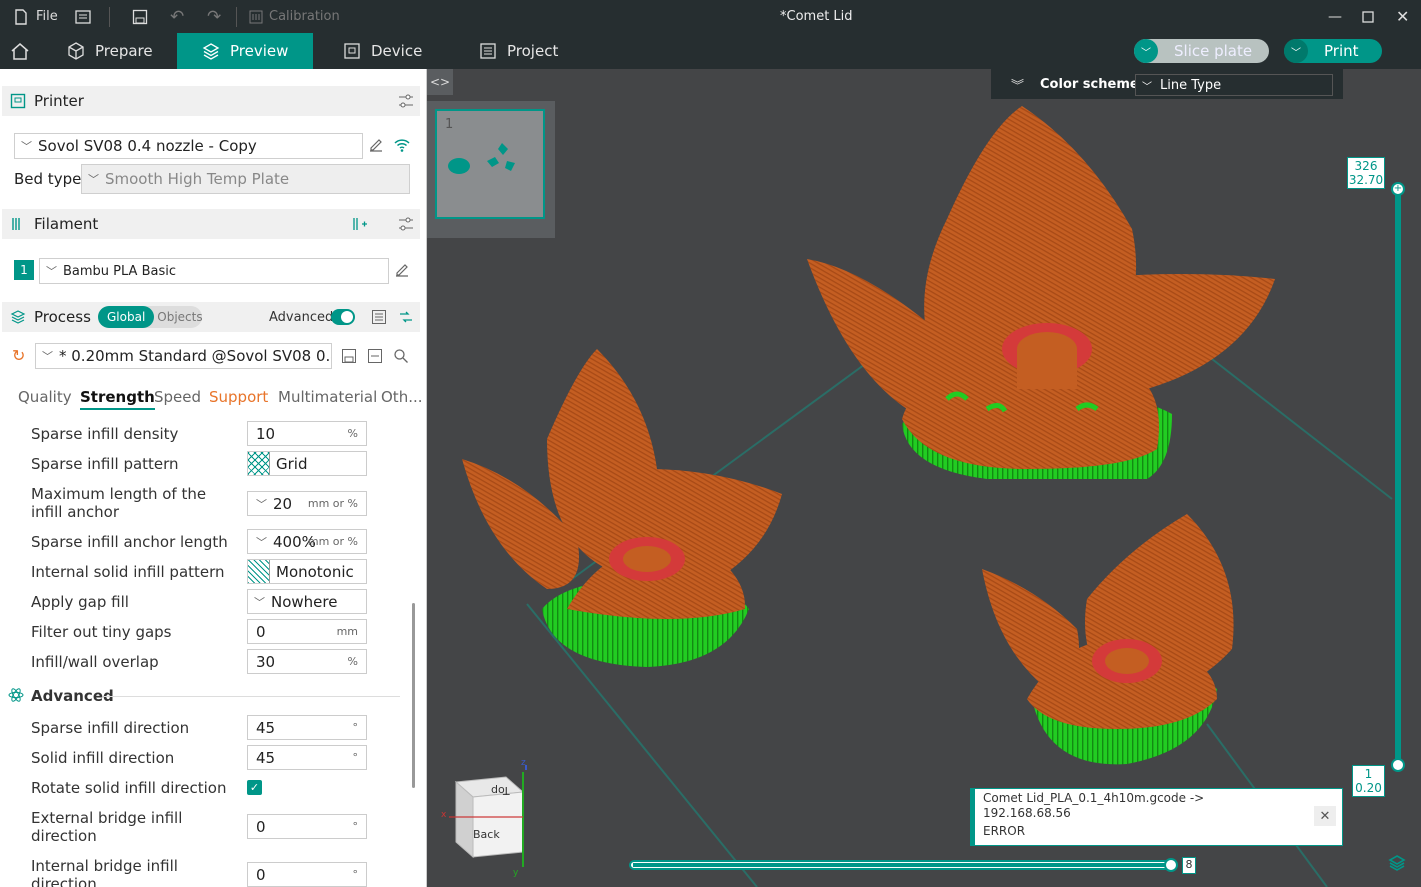 The width and height of the screenshot is (1421, 887). What do you see at coordinates (283, 503) in the screenshot?
I see `param-value: 20` at bounding box center [283, 503].